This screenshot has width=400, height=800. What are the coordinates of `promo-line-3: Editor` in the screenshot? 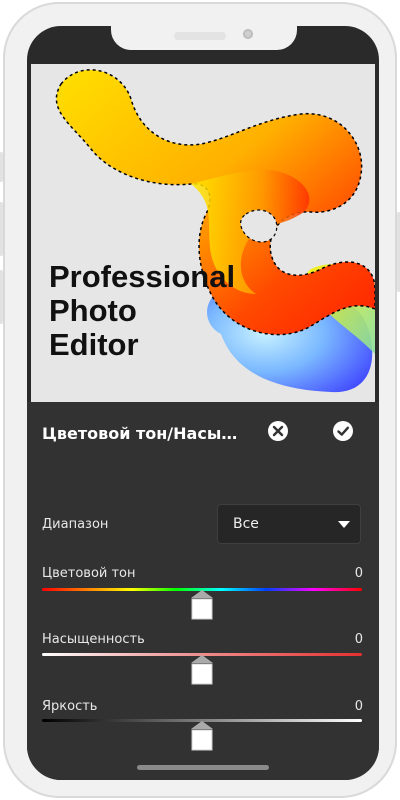 It's located at (94, 344).